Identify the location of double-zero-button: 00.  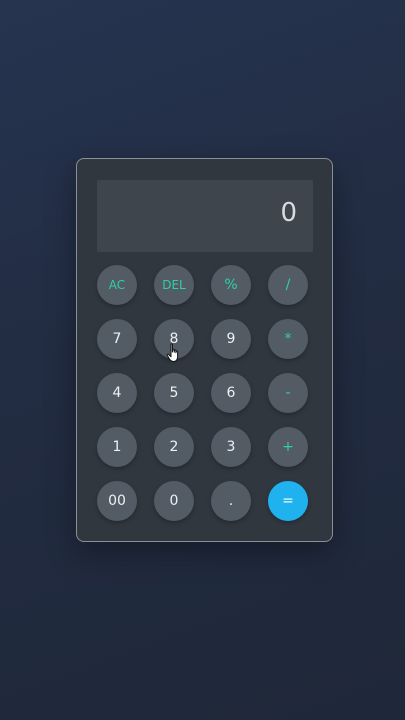
(117, 501).